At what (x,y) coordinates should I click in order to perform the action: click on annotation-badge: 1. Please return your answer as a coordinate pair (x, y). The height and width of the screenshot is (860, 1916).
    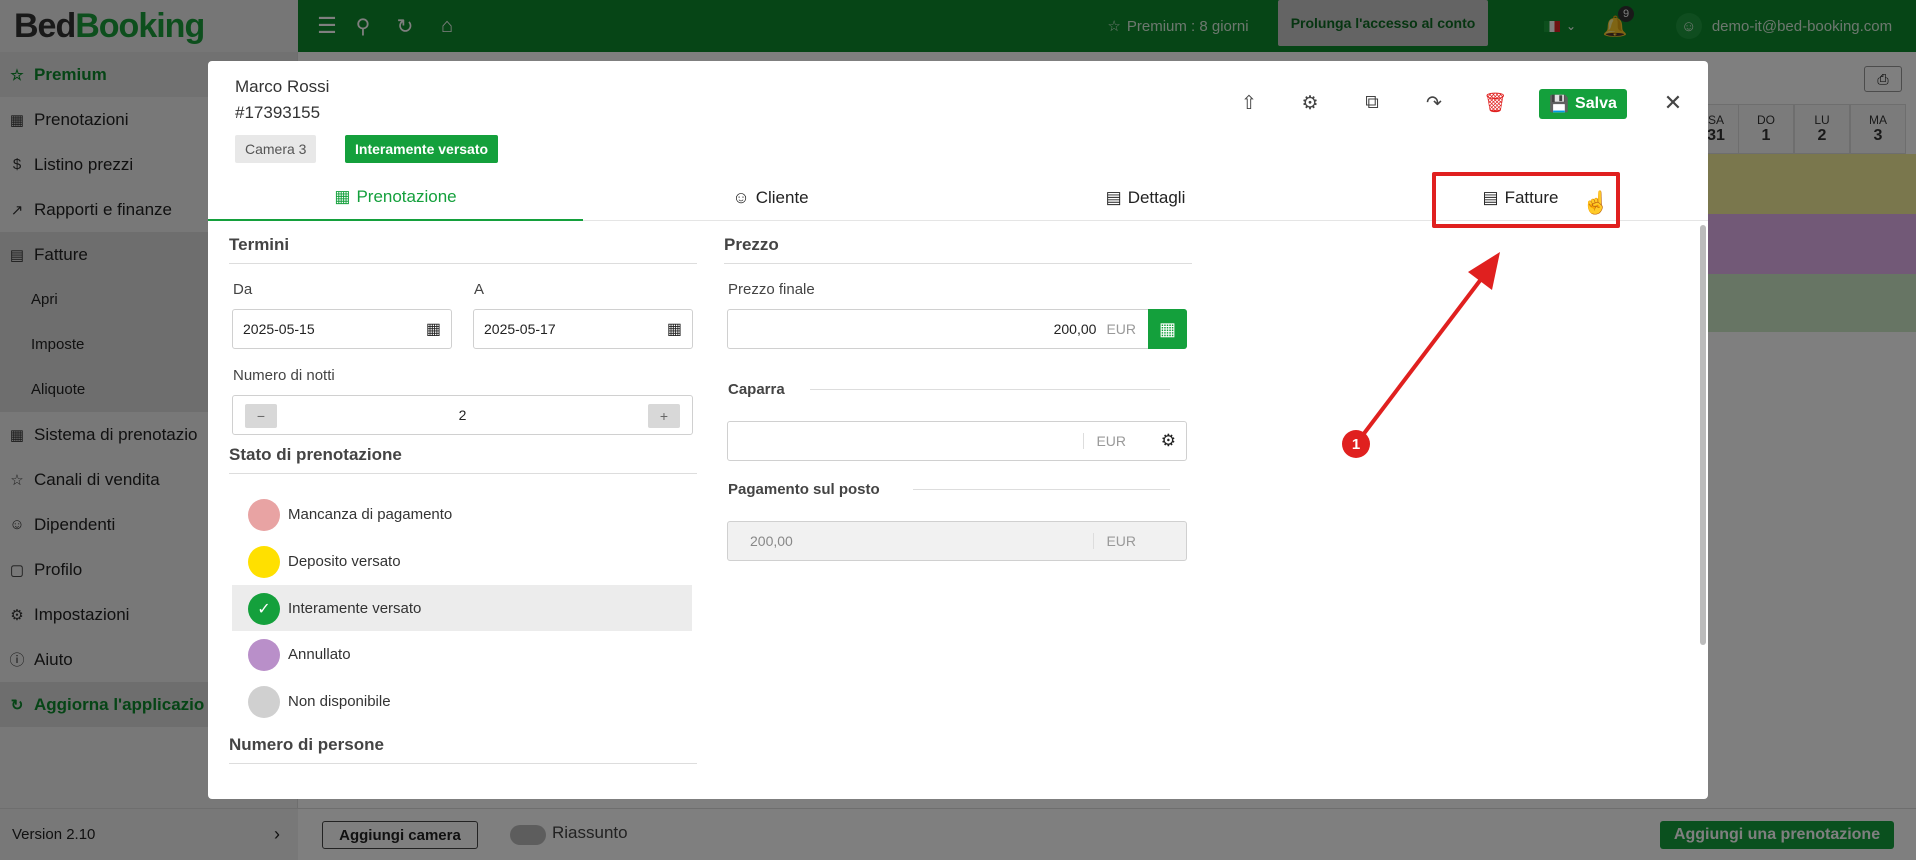
    Looking at the image, I should click on (1356, 444).